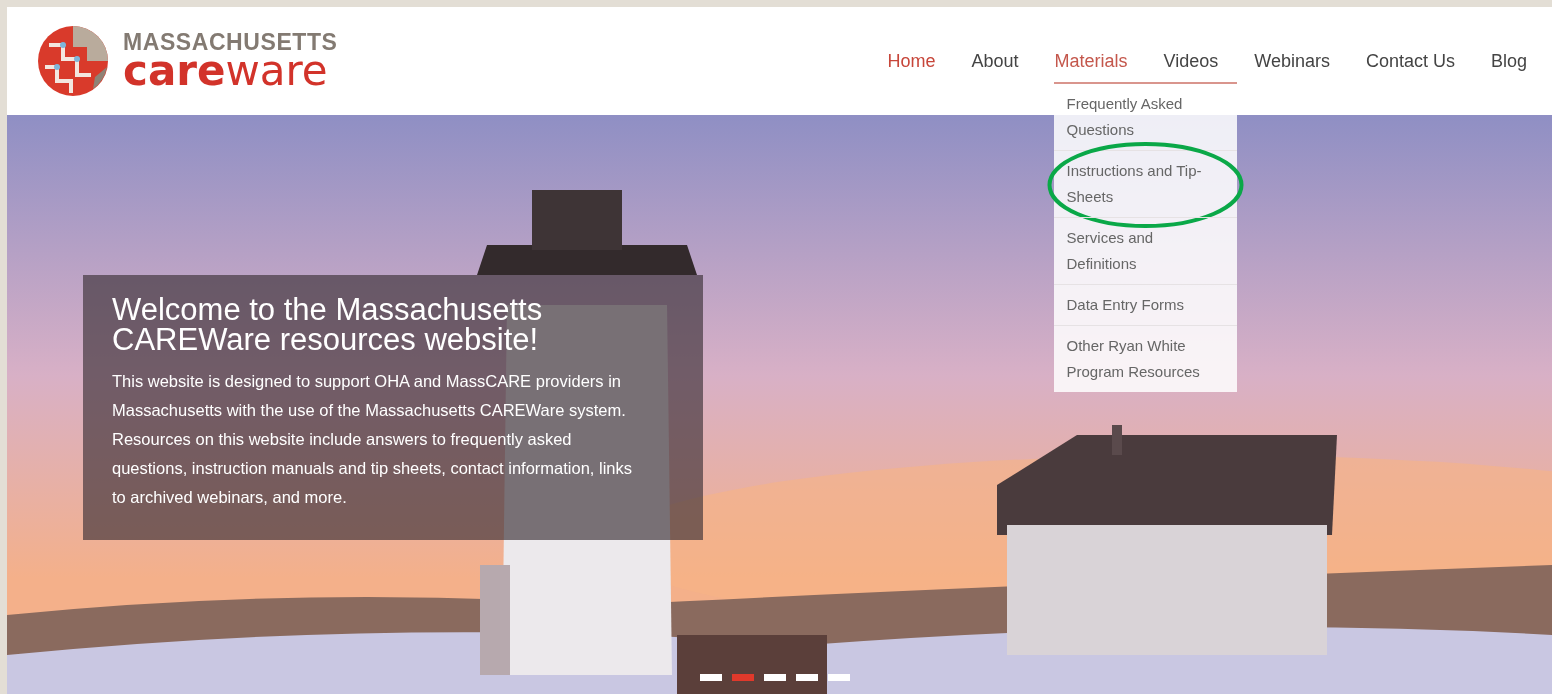 The width and height of the screenshot is (1552, 694). Describe the element at coordinates (328, 325) in the screenshot. I see `hero-title: Welcome to the Massachusetts CAREWare resources website!` at that location.